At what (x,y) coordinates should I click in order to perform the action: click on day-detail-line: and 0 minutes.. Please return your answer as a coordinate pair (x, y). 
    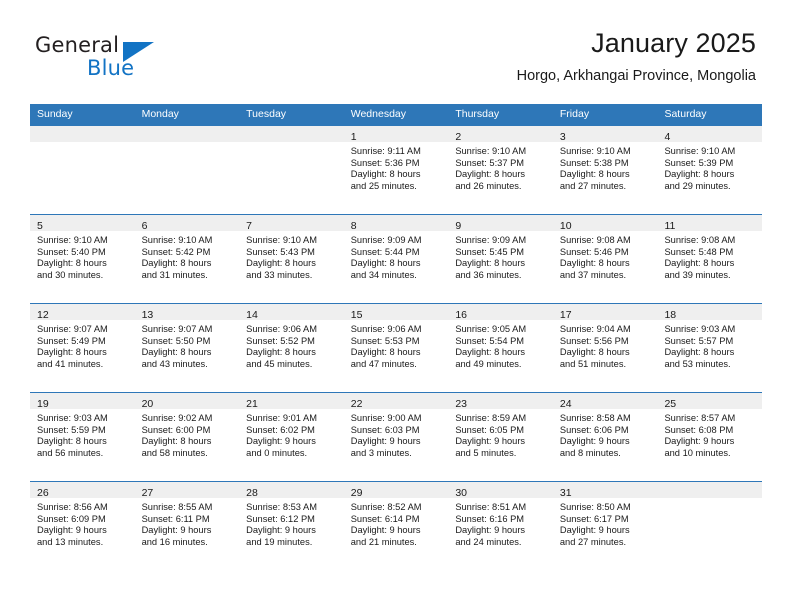
    Looking at the image, I should click on (277, 452).